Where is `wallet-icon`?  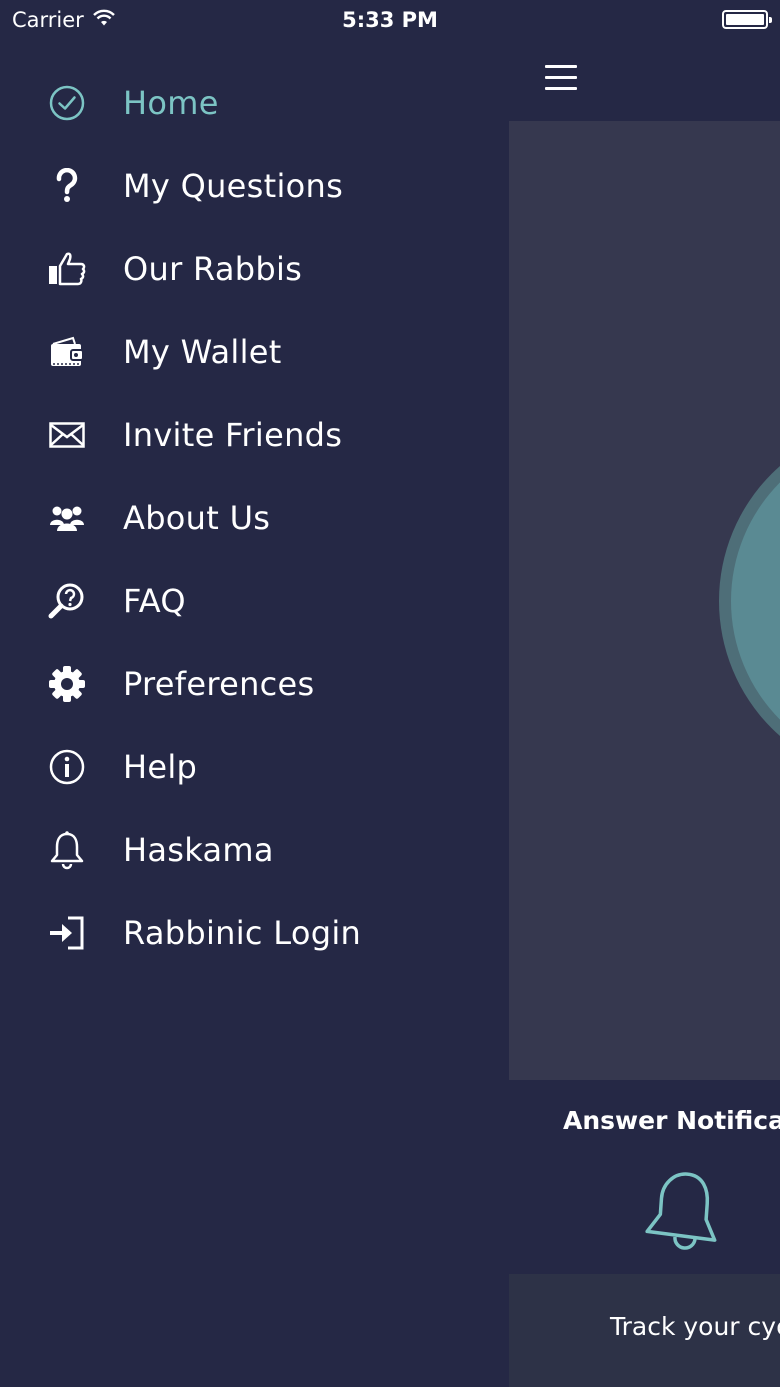 wallet-icon is located at coordinates (67, 352).